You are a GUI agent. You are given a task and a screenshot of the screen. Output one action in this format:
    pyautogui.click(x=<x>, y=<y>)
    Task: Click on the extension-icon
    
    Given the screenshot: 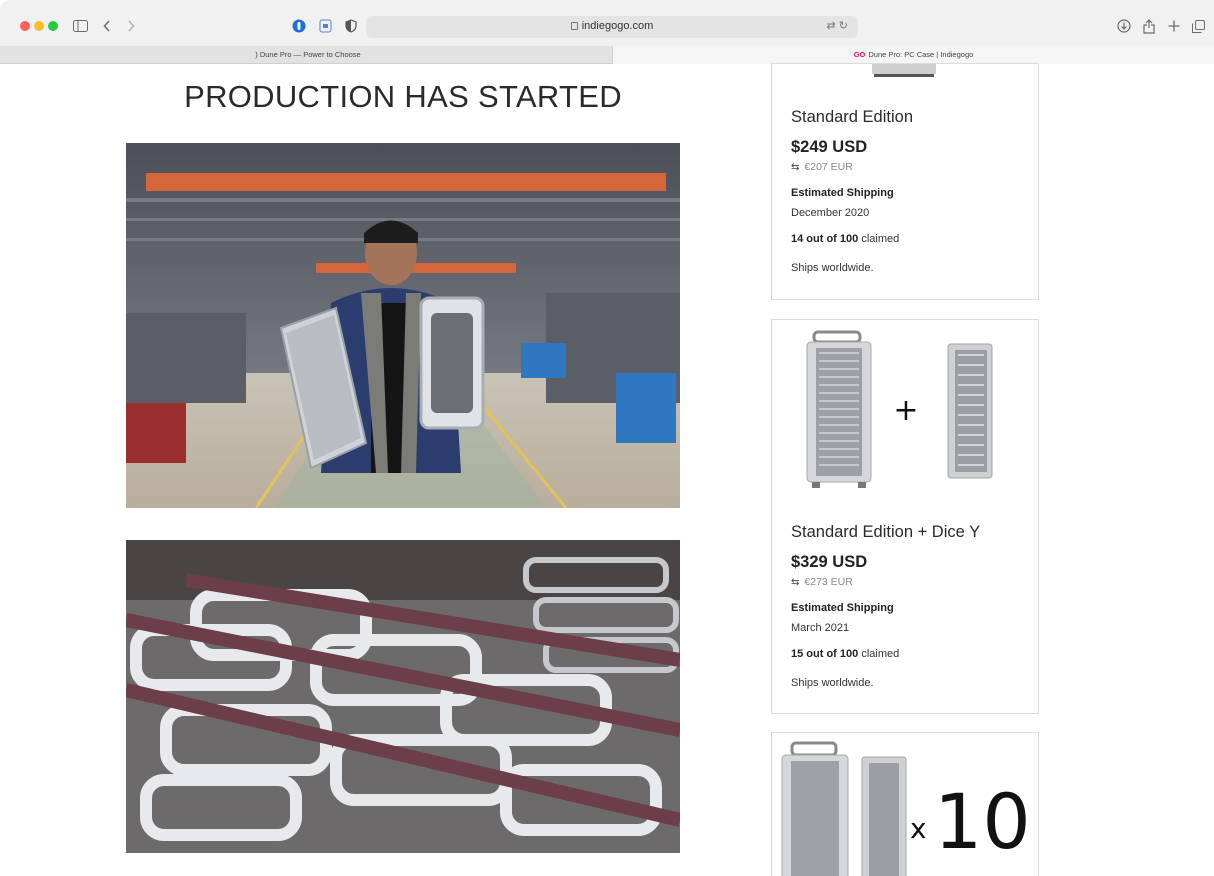 What is the action you would take?
    pyautogui.click(x=299, y=26)
    